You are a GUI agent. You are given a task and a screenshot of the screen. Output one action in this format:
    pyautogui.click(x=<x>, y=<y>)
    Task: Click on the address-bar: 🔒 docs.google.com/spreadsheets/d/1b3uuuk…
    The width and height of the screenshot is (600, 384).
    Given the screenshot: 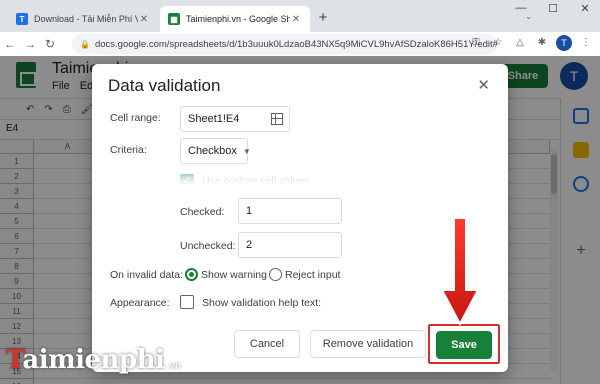 What is the action you would take?
    pyautogui.click(x=285, y=44)
    